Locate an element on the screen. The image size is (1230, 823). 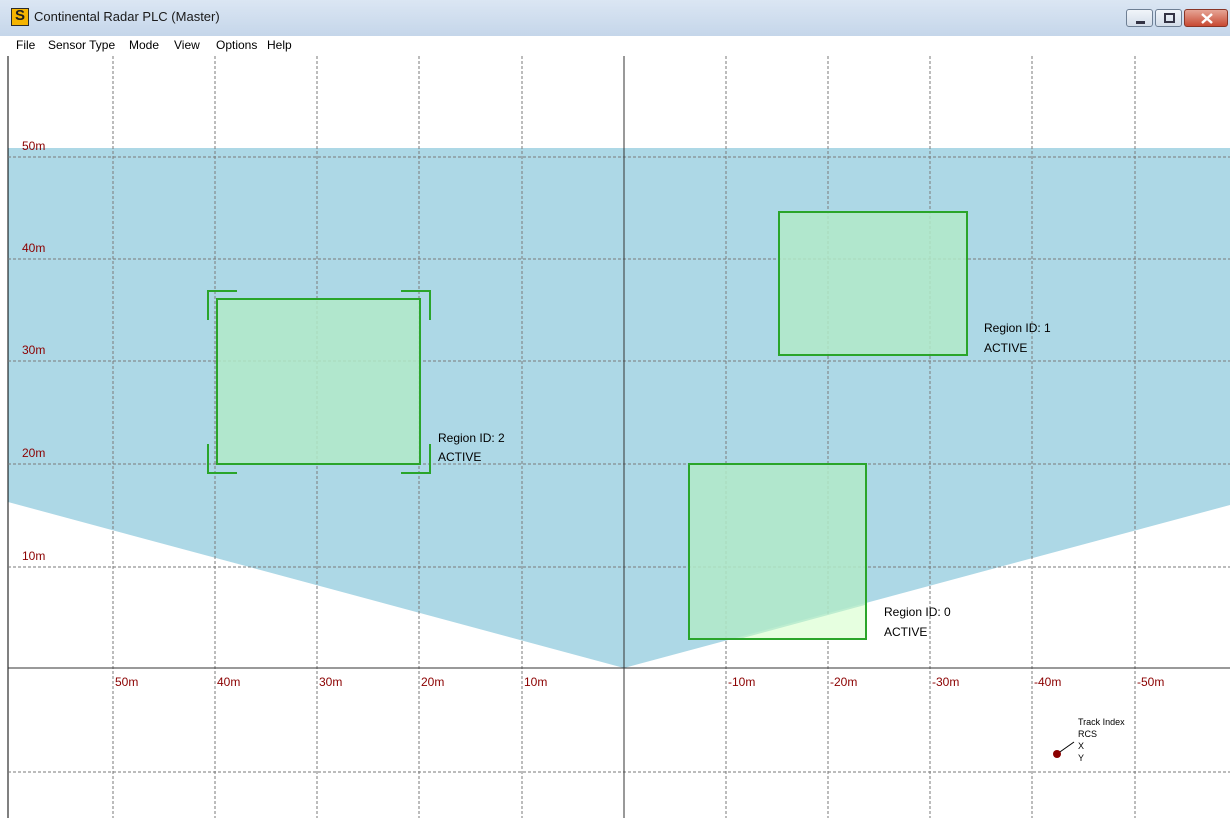
app-logo-icon: S is located at coordinates (20, 16).